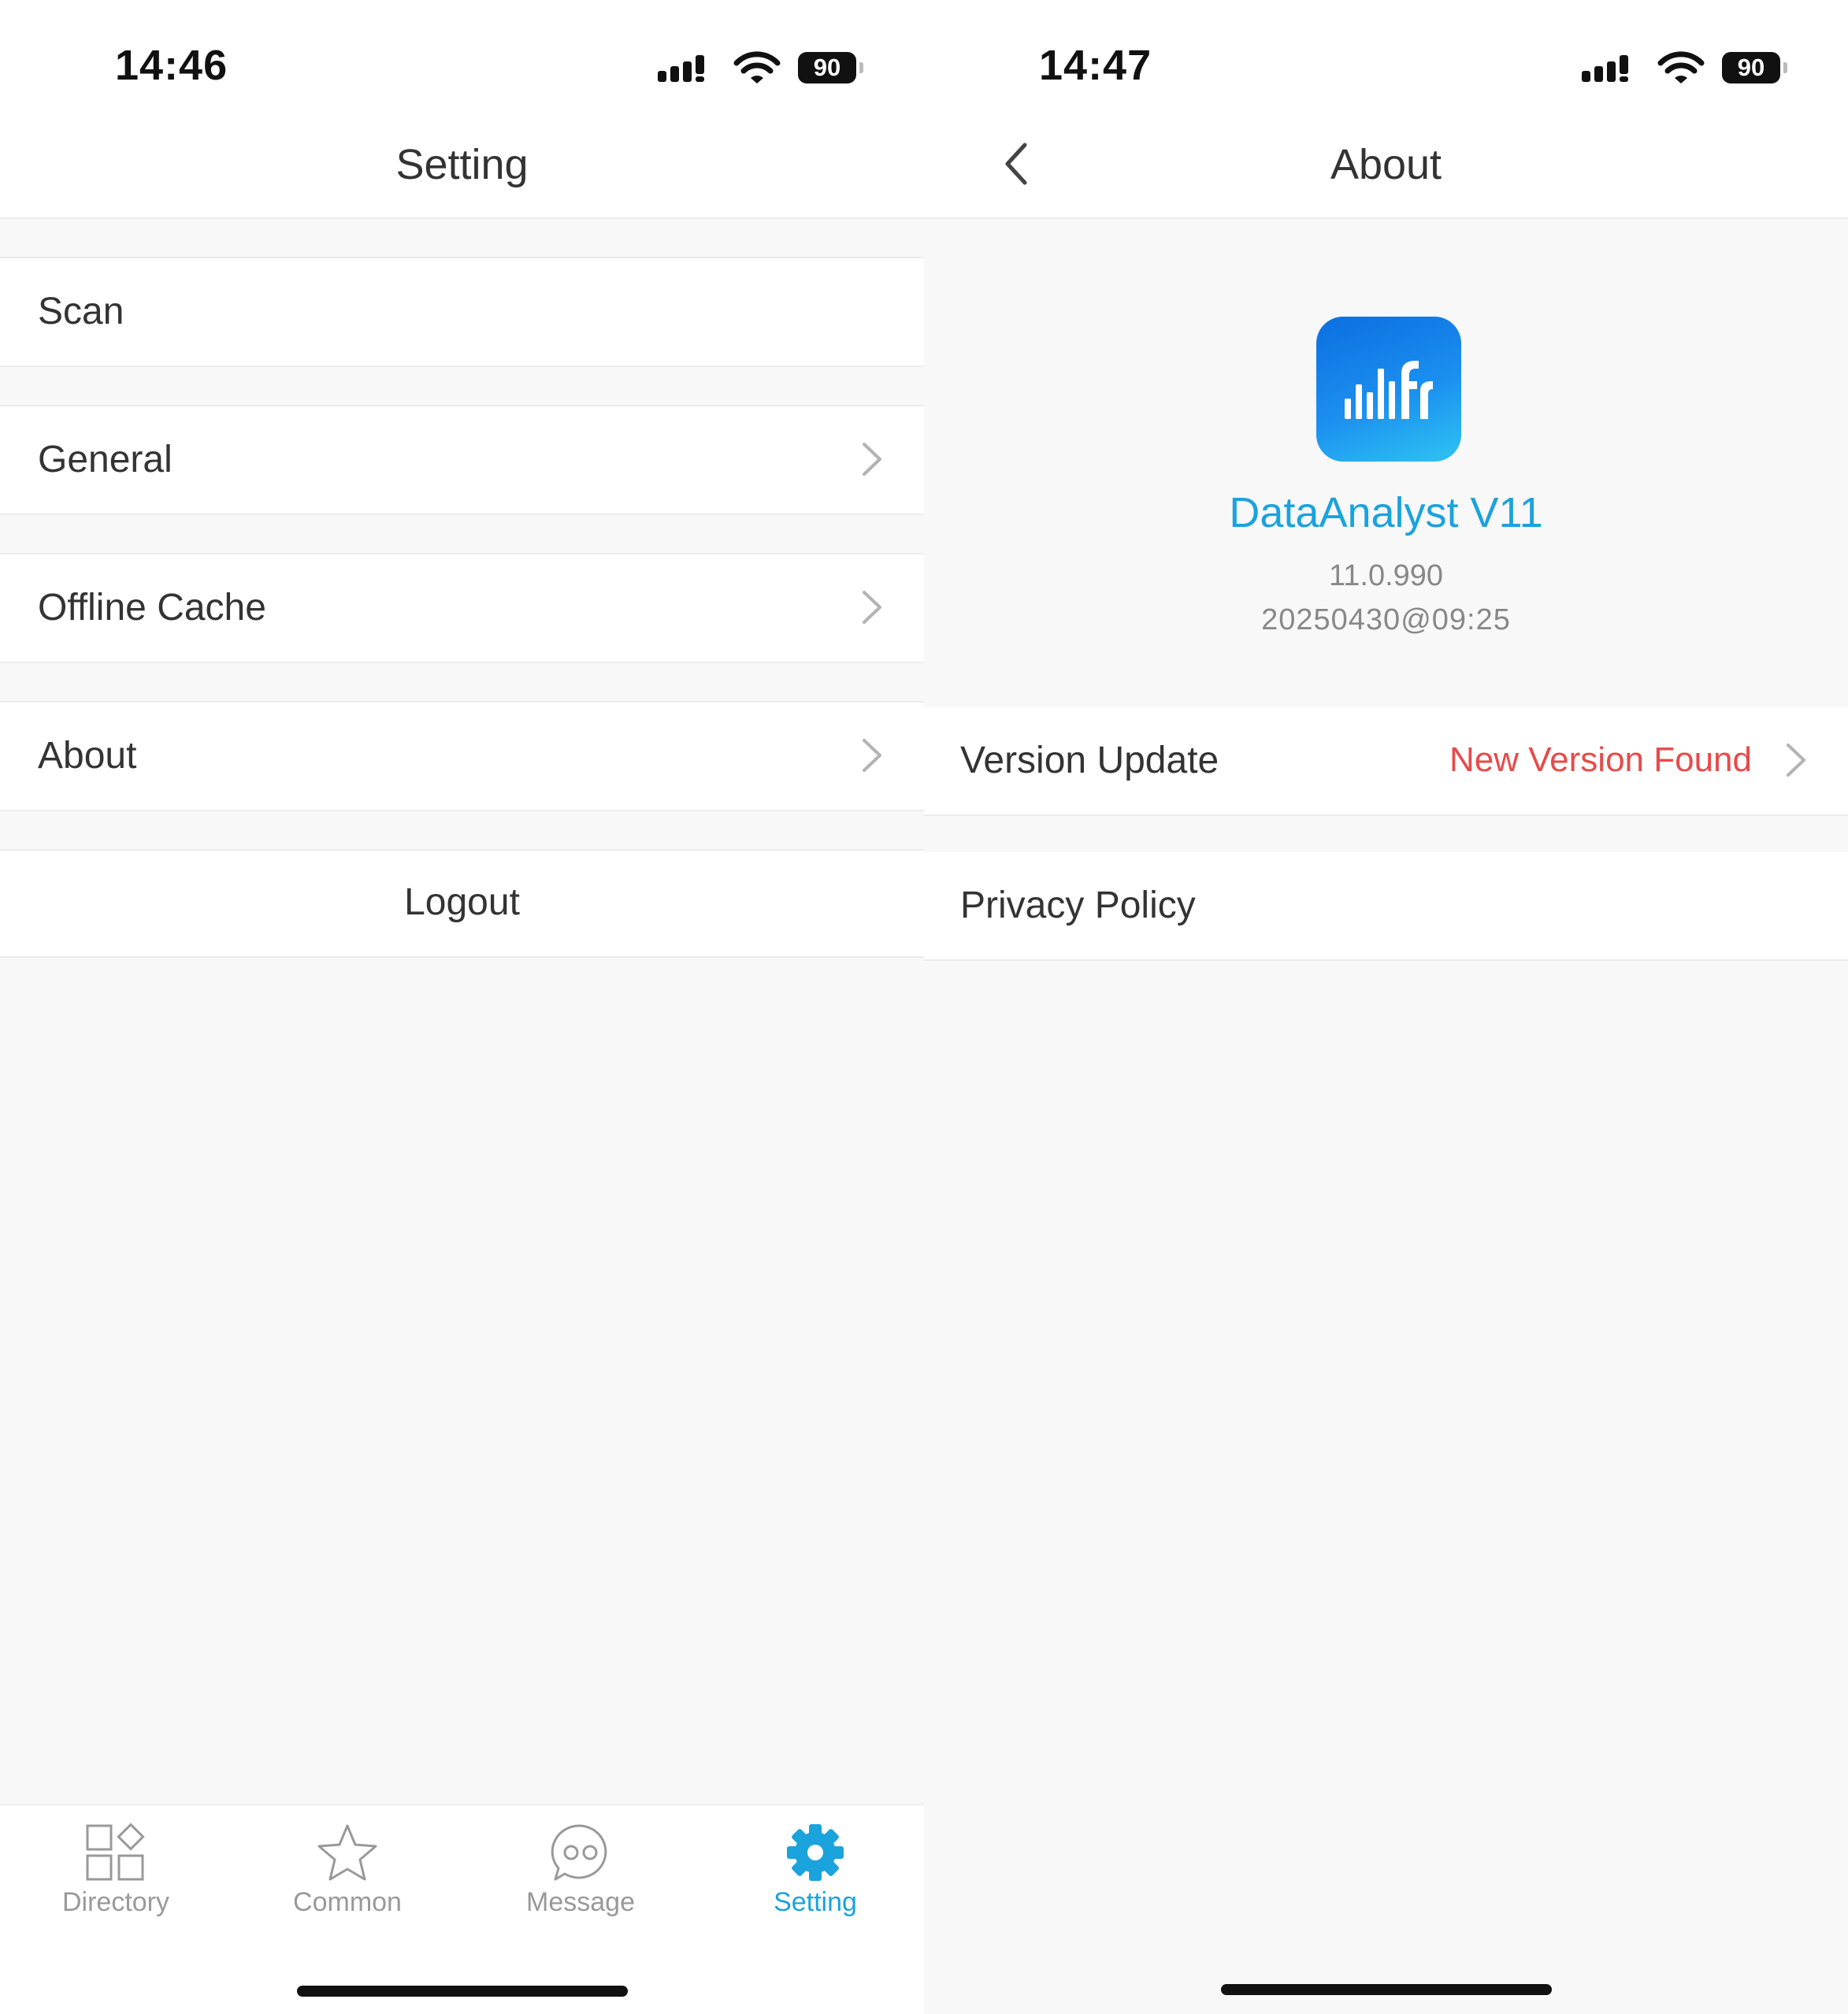 The width and height of the screenshot is (1848, 2014). I want to click on privacy-policy-row: Privacy Policy, so click(1386, 906).